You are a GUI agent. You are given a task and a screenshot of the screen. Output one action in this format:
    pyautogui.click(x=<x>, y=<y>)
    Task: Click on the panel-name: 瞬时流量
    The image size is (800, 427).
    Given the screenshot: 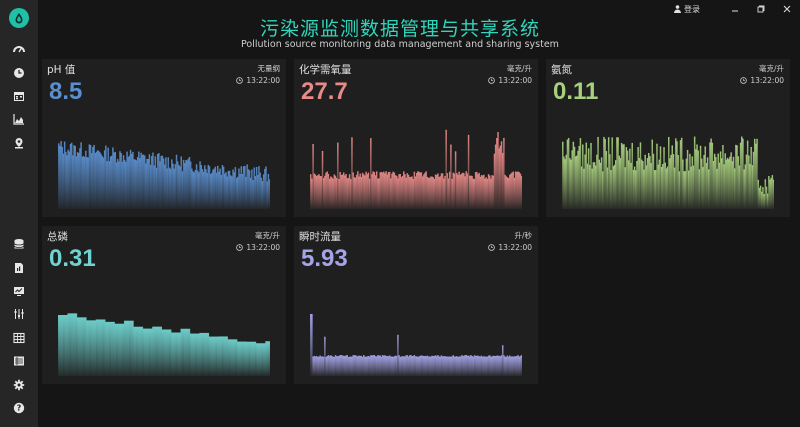 What is the action you would take?
    pyautogui.click(x=320, y=237)
    